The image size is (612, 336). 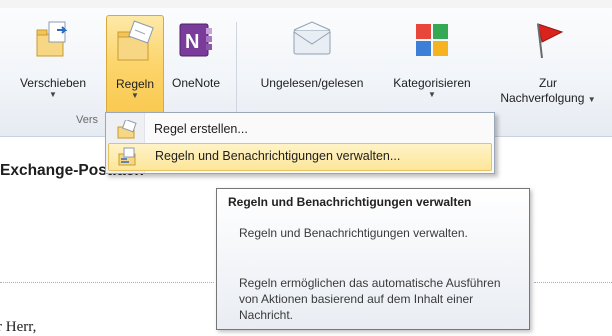 What do you see at coordinates (550, 41) in the screenshot?
I see `follow-up-flag-icon` at bounding box center [550, 41].